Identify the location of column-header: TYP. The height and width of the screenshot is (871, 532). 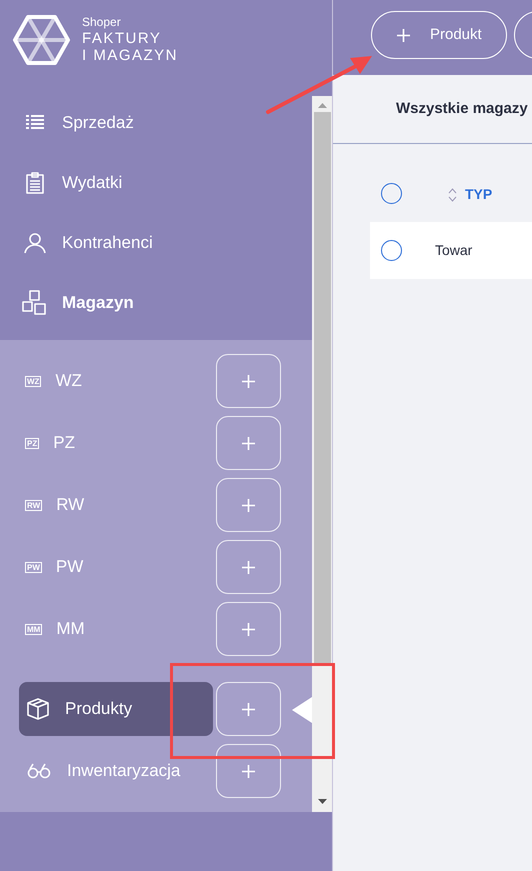
(478, 194).